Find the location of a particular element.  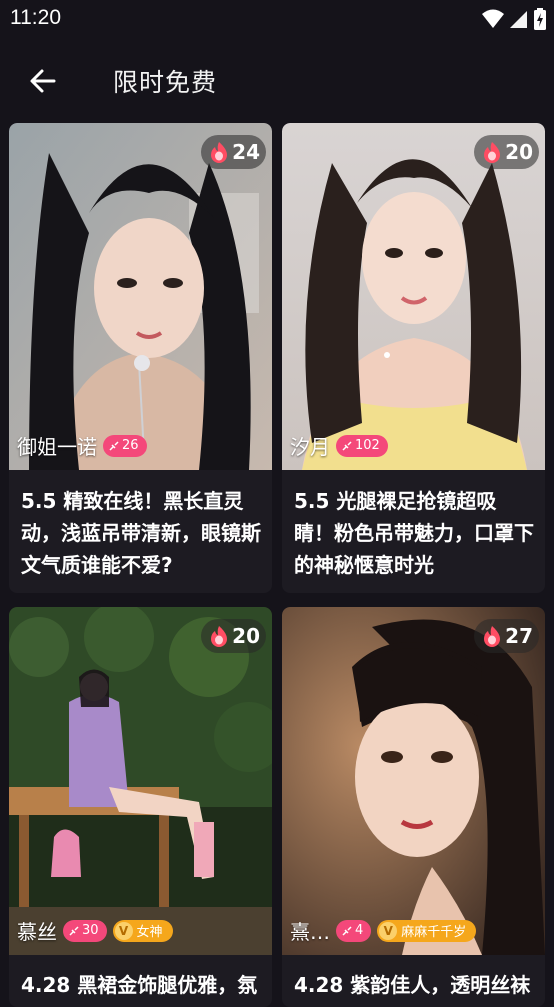

fans-badge: 30 is located at coordinates (85, 930).